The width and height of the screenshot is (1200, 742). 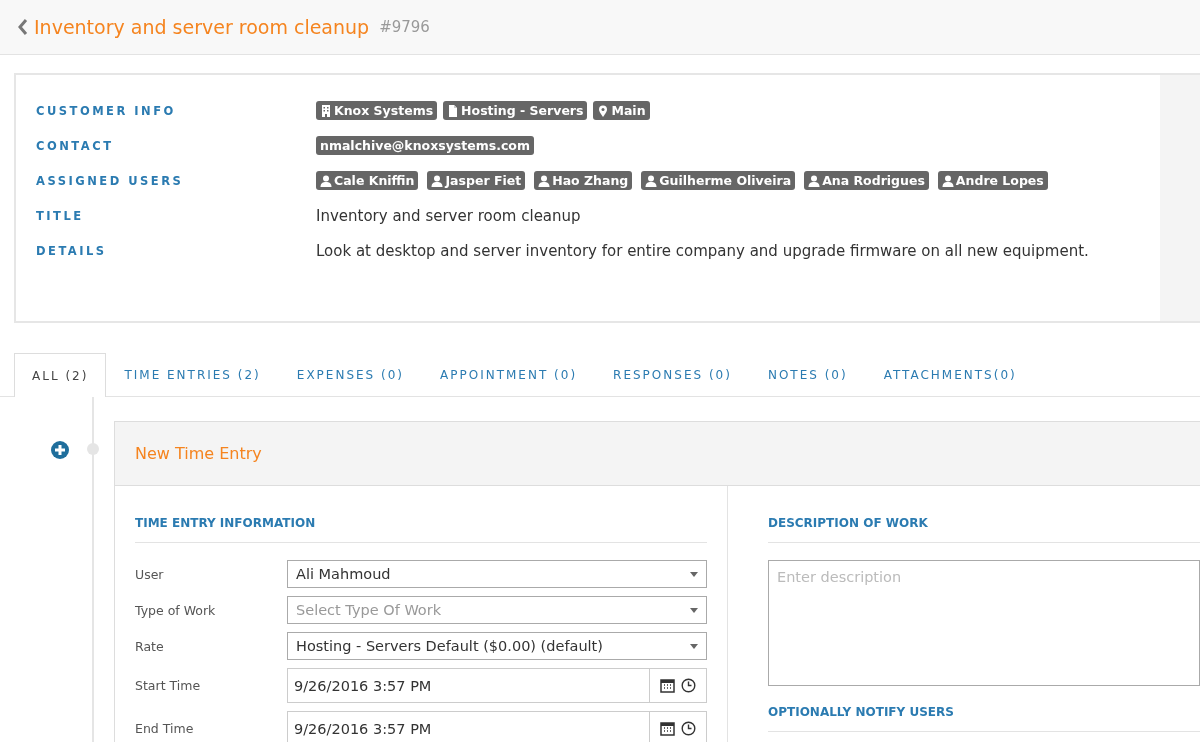 I want to click on tab: APPOINTMENT (0), so click(x=509, y=374).